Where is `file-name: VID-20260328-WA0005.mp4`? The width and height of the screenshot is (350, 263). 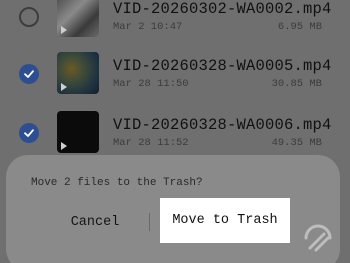
file-name: VID-20260328-WA0005.mp4 is located at coordinates (222, 66).